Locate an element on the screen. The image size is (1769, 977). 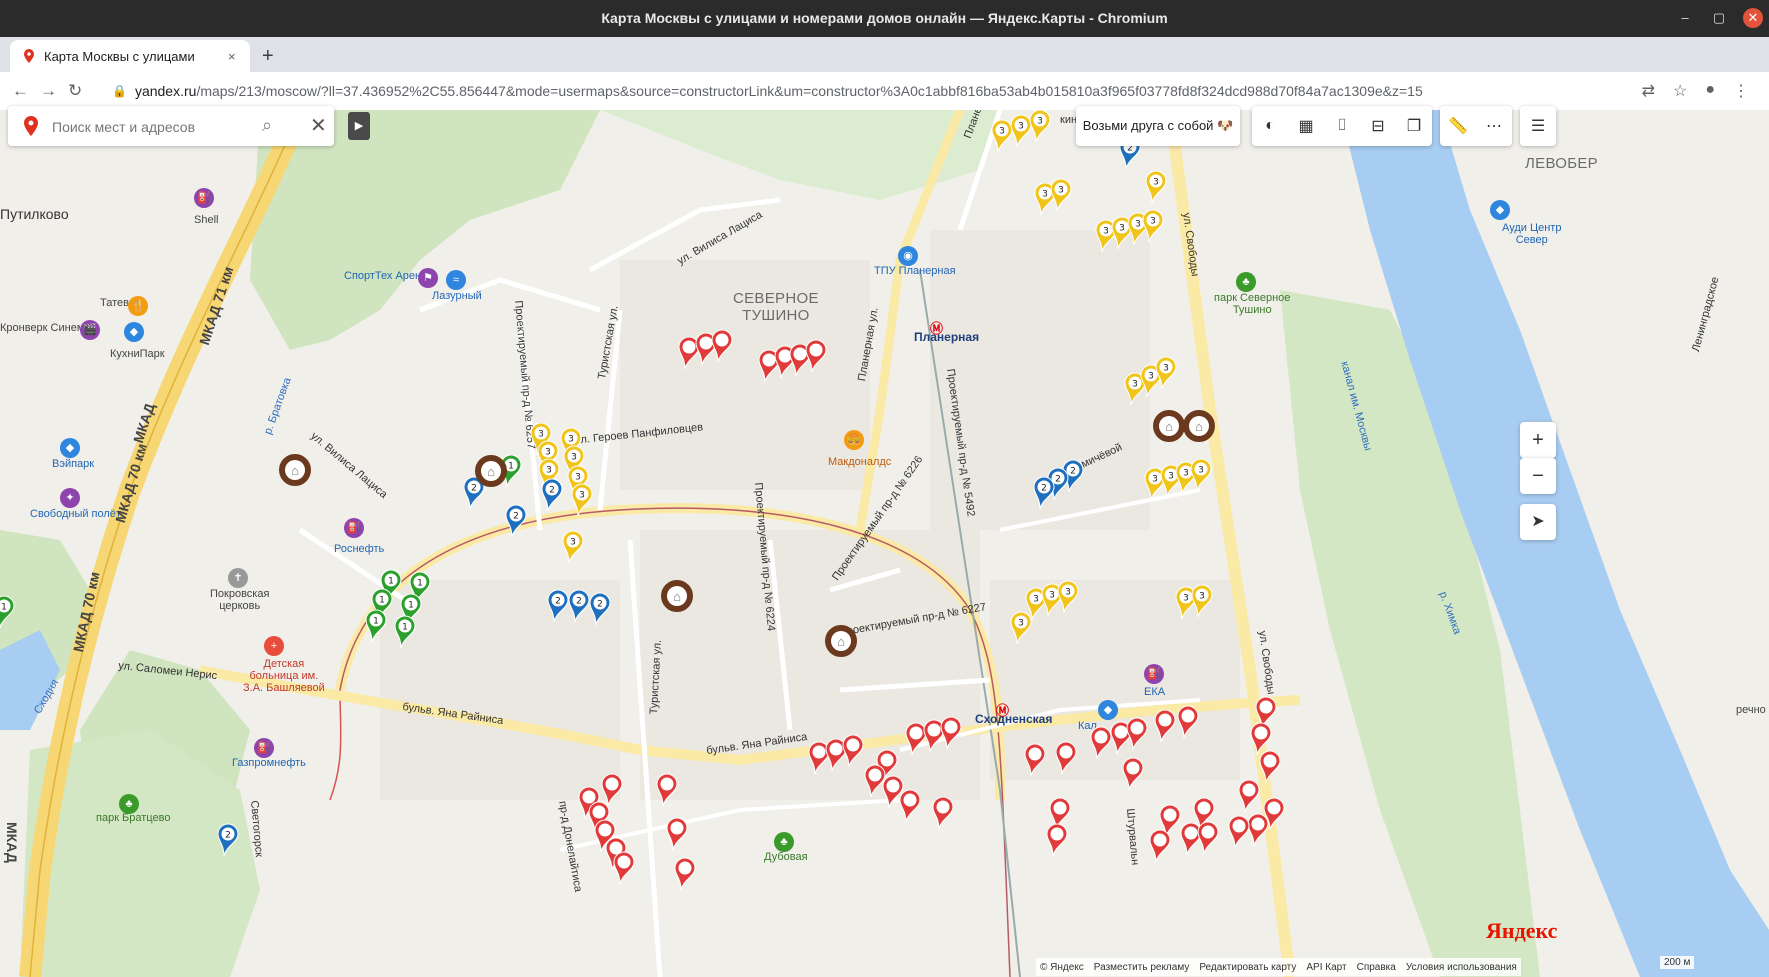
sport-arena-icon: ⚑ is located at coordinates (428, 278).